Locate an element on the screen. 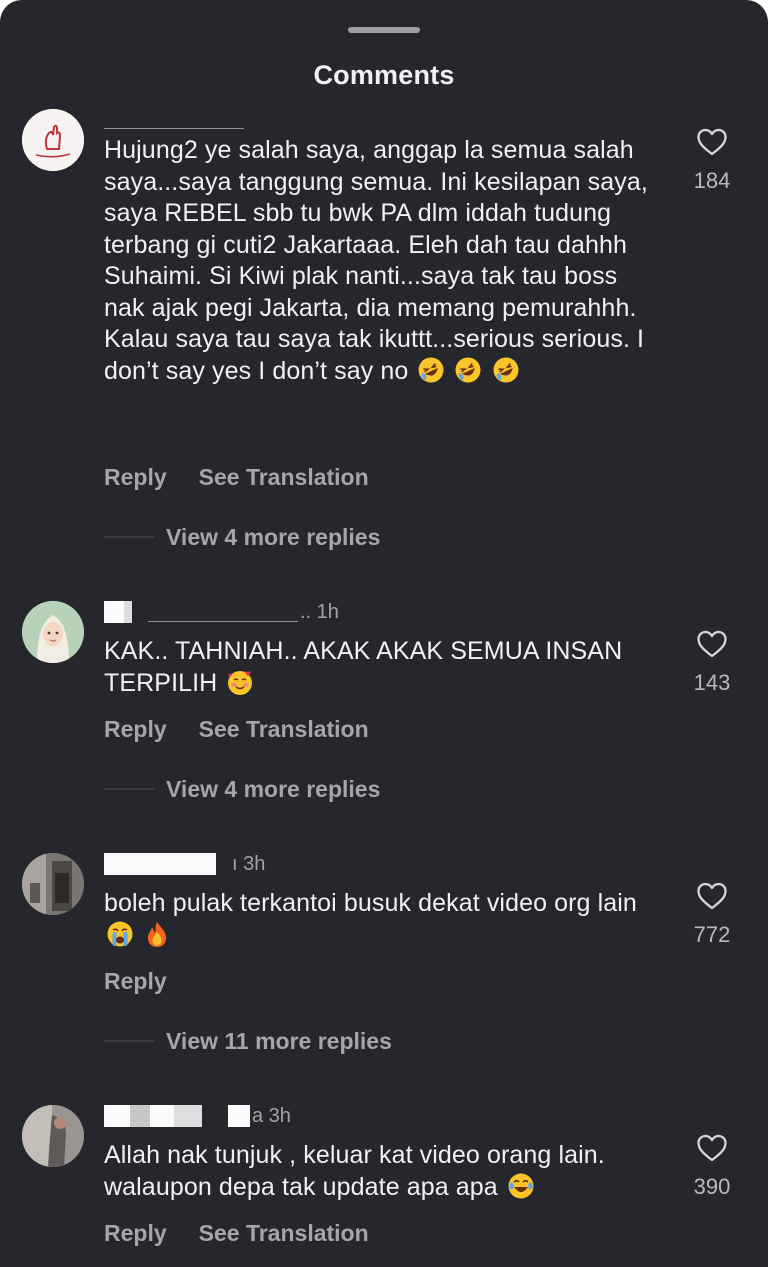 The image size is (768, 1267). like-count: 772 is located at coordinates (712, 934).